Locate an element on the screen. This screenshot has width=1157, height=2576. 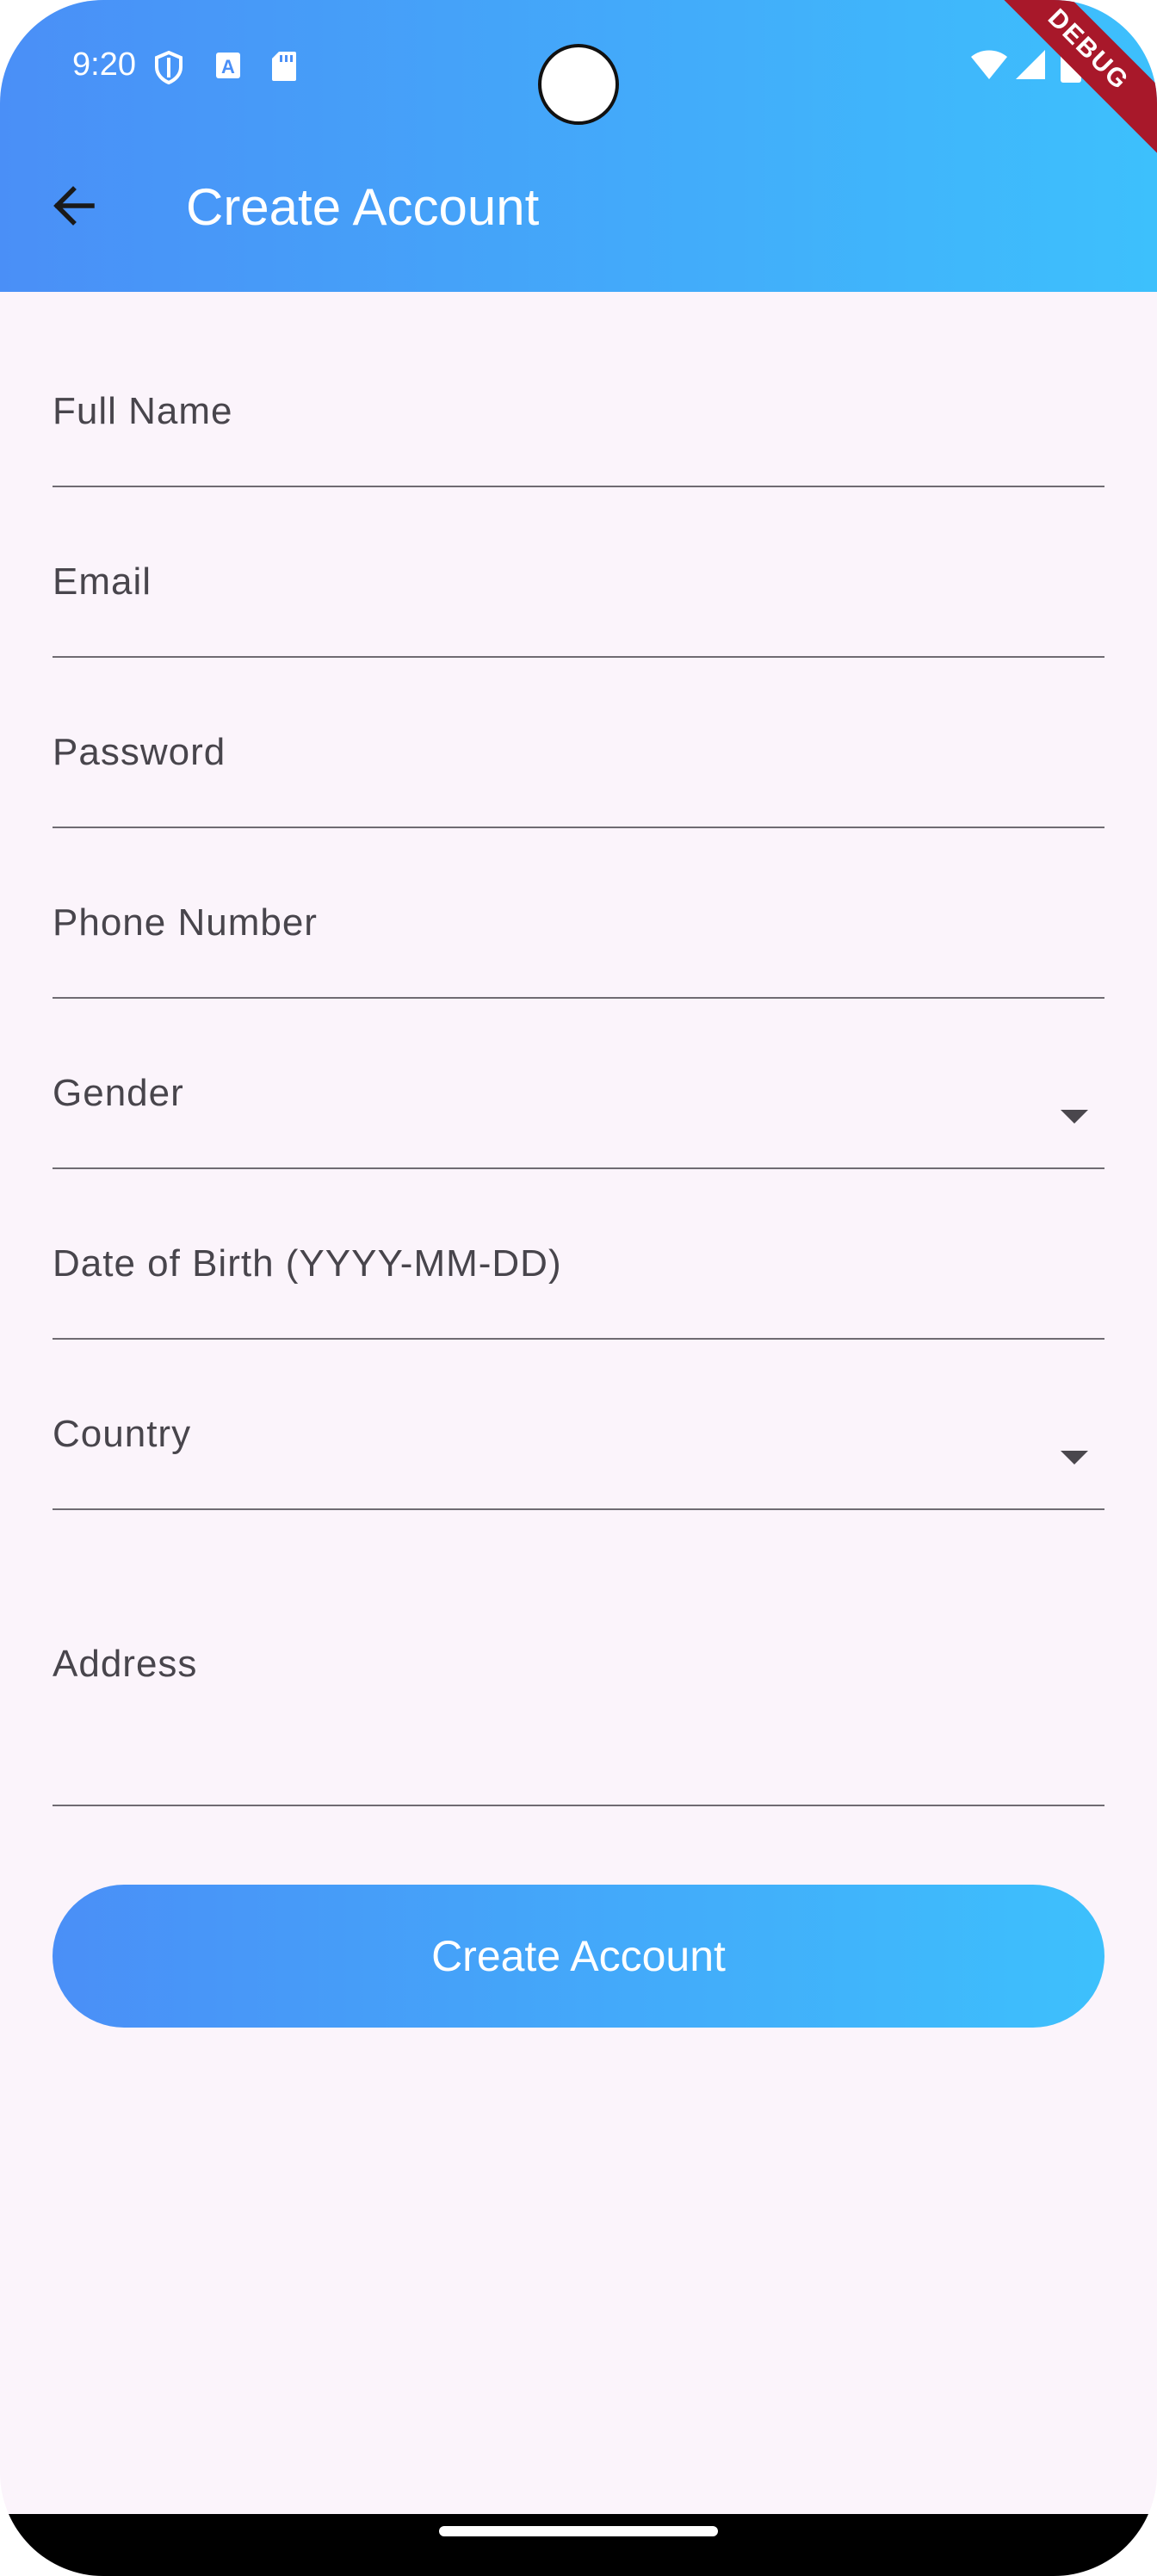
a-box-icon: A is located at coordinates (228, 67).